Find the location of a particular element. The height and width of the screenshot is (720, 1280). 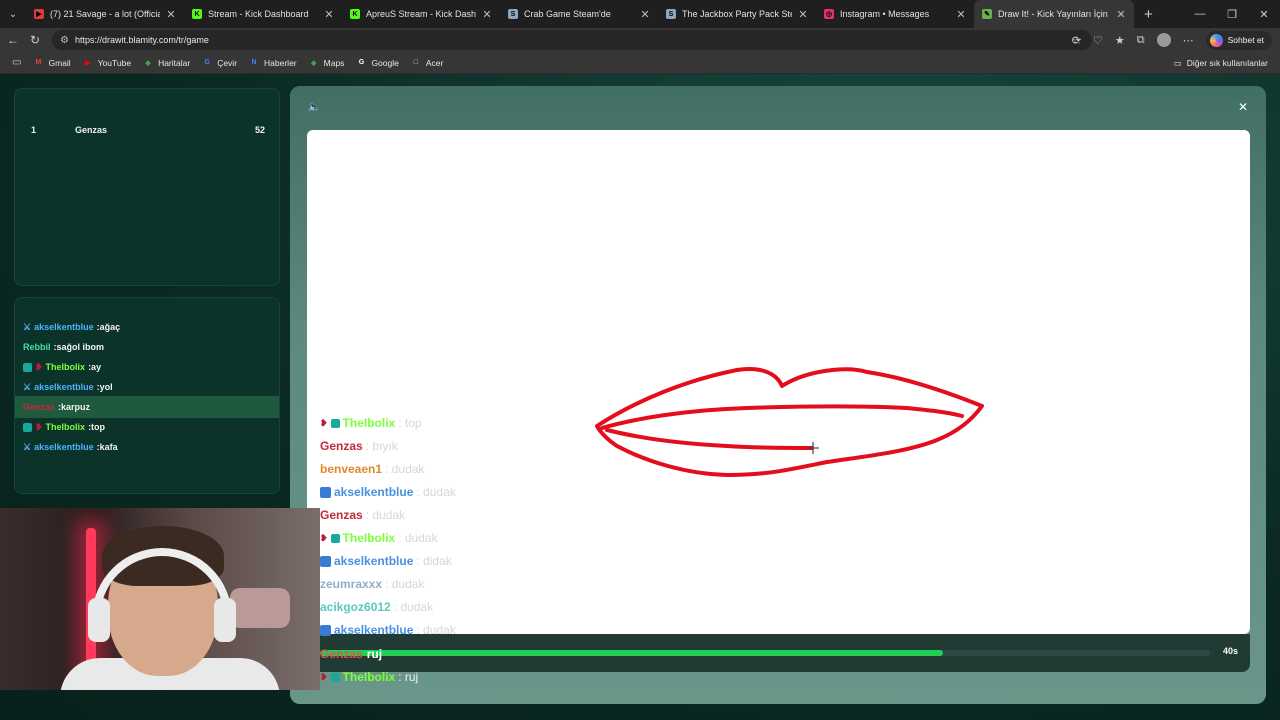

tab-favicon-icon: ▶ is located at coordinates (39, 14).